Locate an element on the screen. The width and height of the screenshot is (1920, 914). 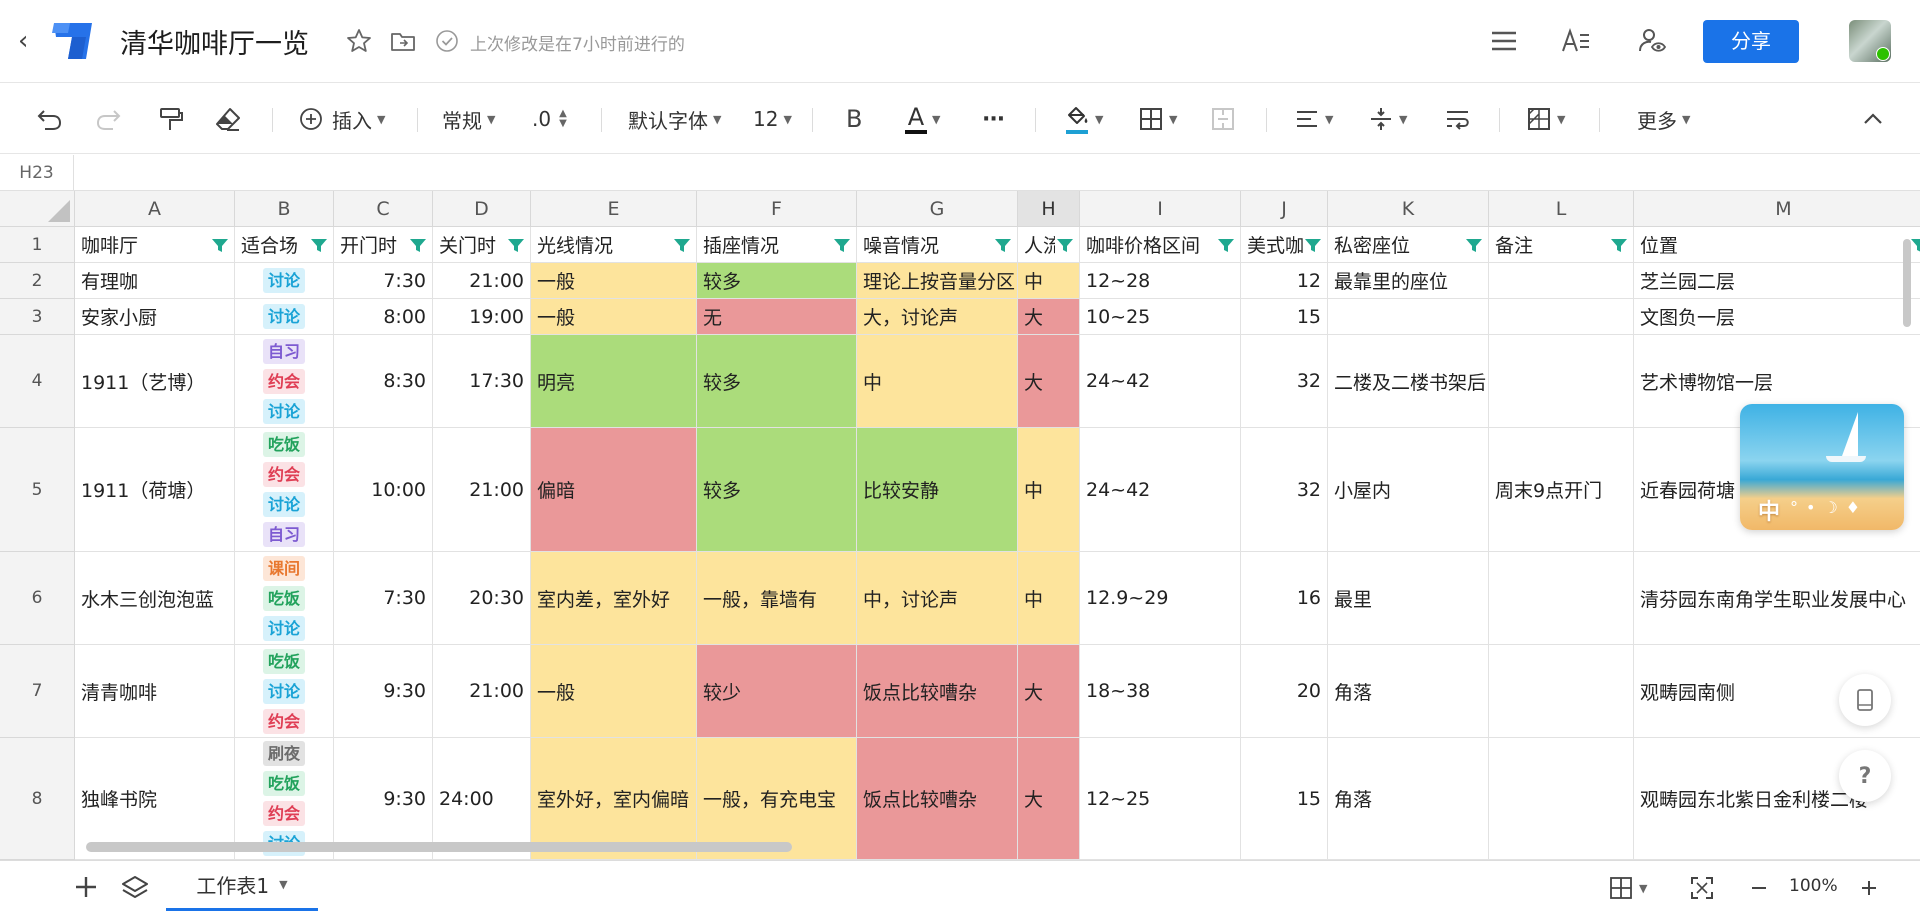
cafe-name-cell: 清青咖啡 is located at coordinates (155, 691).